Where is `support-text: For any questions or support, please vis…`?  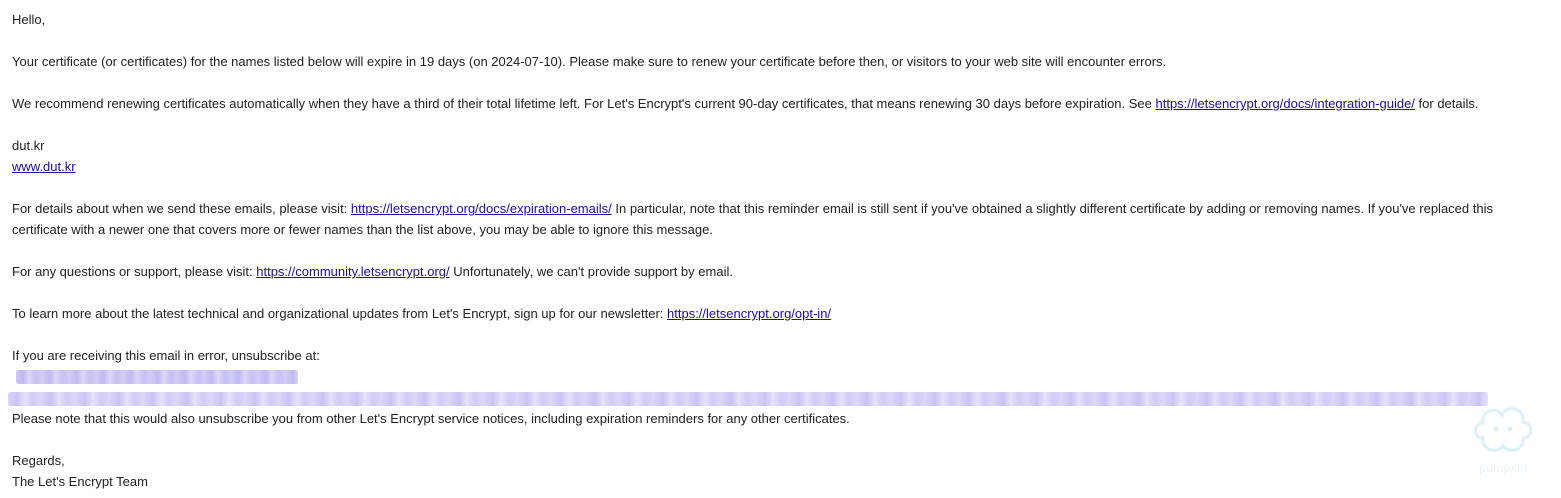
support-text: For any questions or support, please vis… is located at coordinates (134, 271).